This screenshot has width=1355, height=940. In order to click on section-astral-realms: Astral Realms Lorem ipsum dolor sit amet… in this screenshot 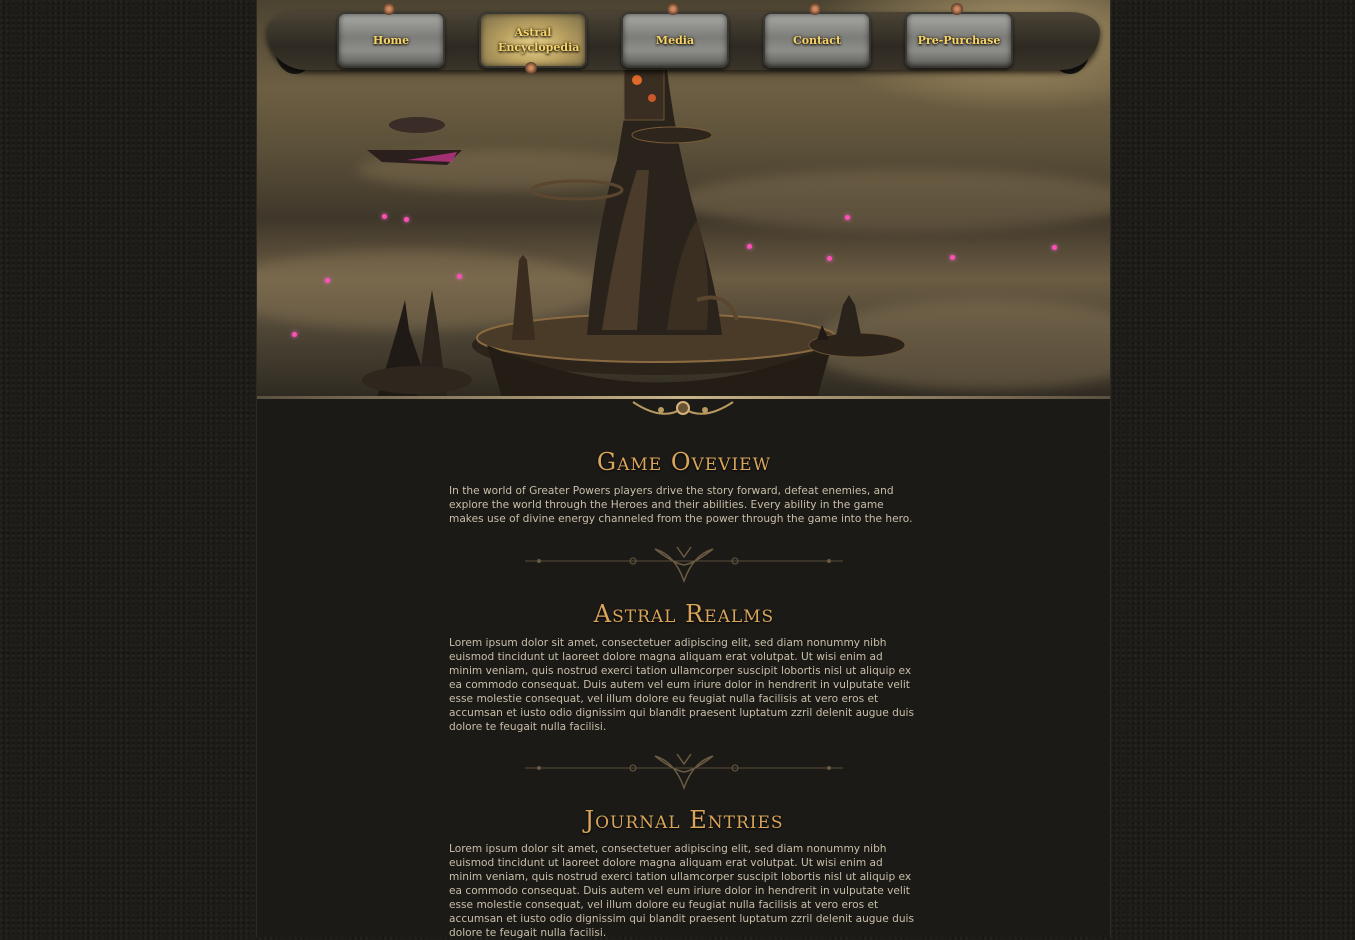, I will do `click(684, 667)`.